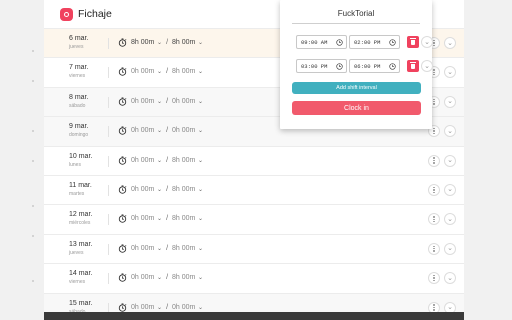 This screenshot has height=320, width=512. What do you see at coordinates (254, 302) in the screenshot?
I see `day-row: 15 mar. sábado 0h 00m ⌄/0h 00m ⌄ ⌄` at bounding box center [254, 302].